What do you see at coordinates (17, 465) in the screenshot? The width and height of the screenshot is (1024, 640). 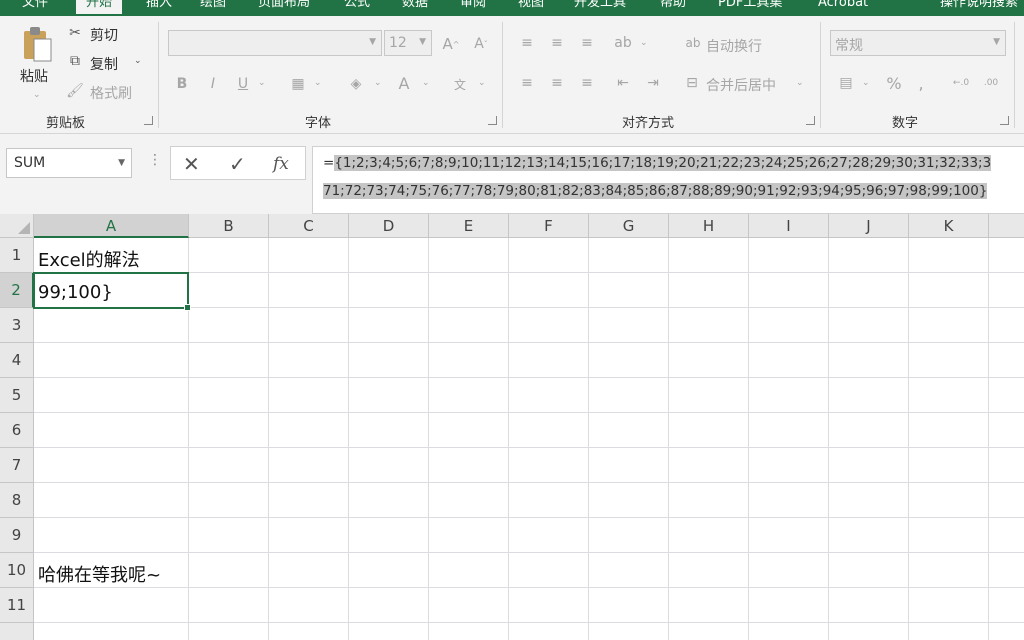 I see `row-header-7: 7` at bounding box center [17, 465].